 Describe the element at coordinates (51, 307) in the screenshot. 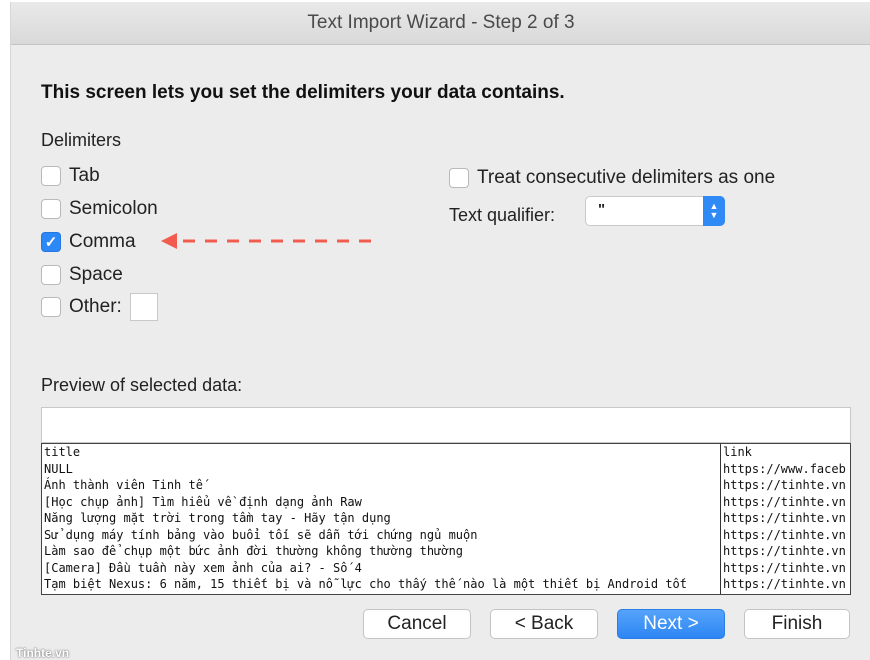

I see `other-checkbox` at that location.